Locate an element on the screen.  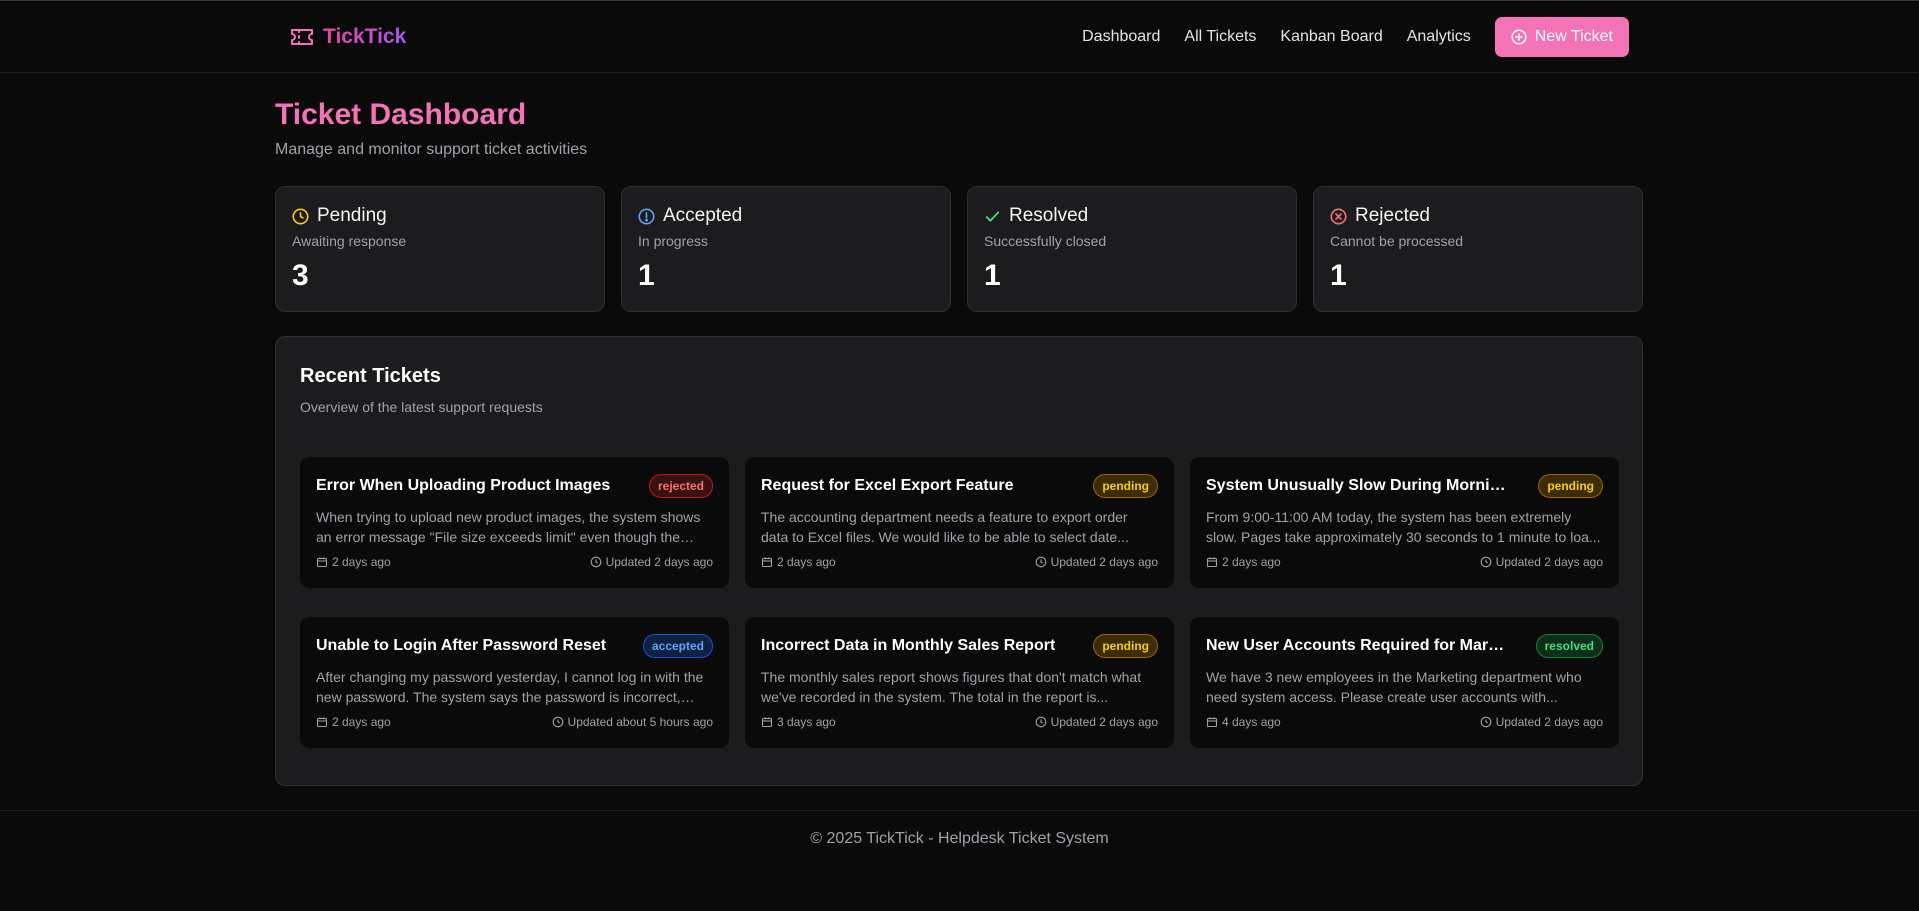
recent-tickets-title: Recent Tickets is located at coordinates (370, 376).